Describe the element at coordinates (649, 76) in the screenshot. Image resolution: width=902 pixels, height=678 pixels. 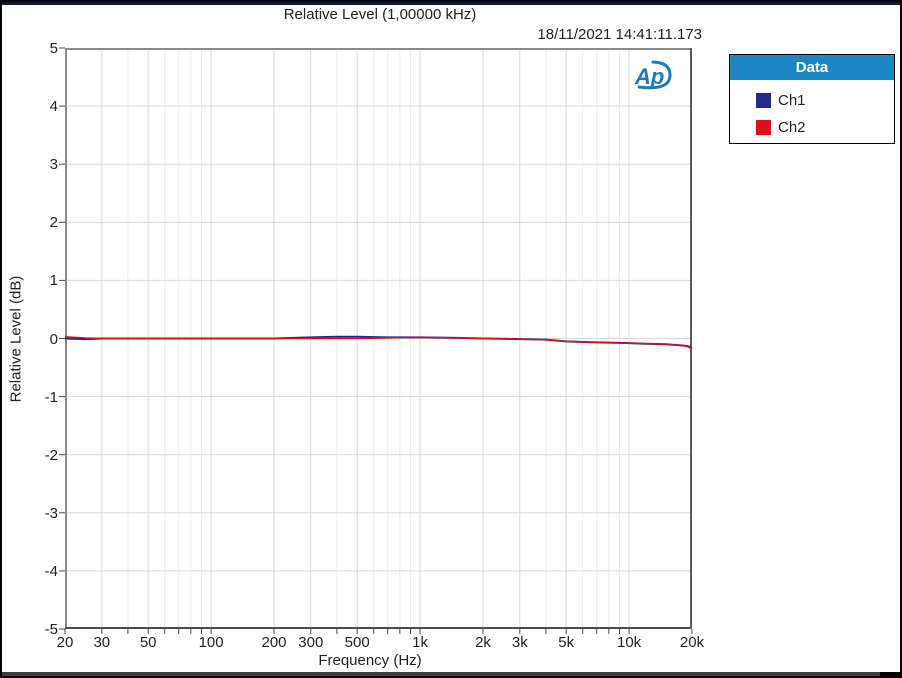
I see `ap-logo-text: Ap` at that location.